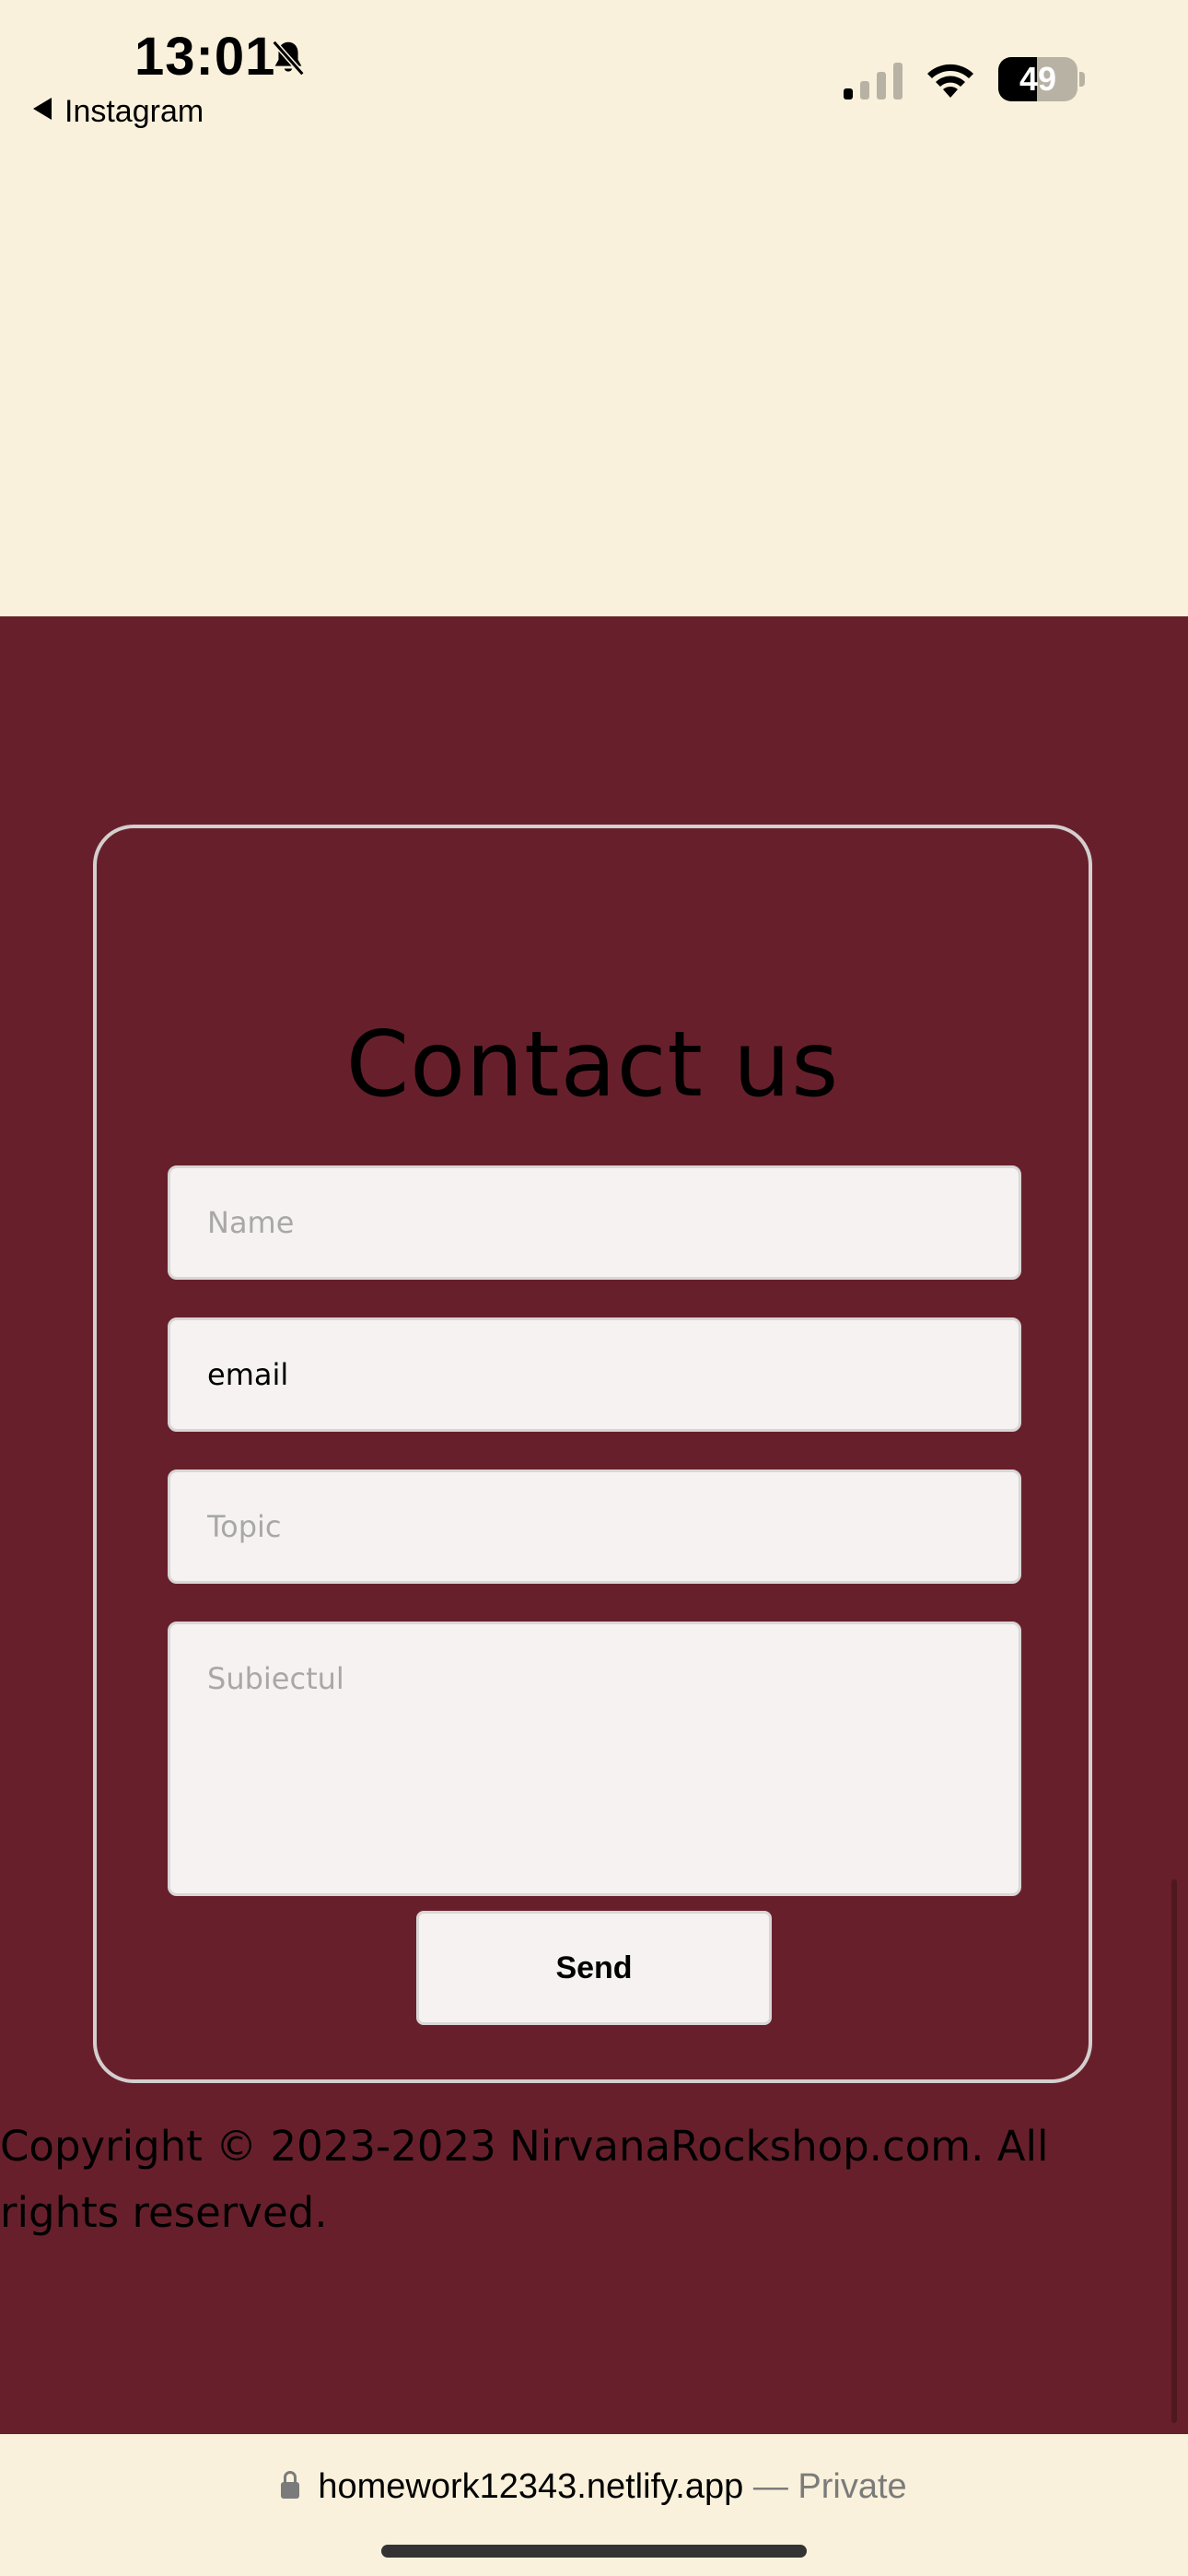 The height and width of the screenshot is (2576, 1188). What do you see at coordinates (288, 58) in the screenshot?
I see `bell-slash-icon` at bounding box center [288, 58].